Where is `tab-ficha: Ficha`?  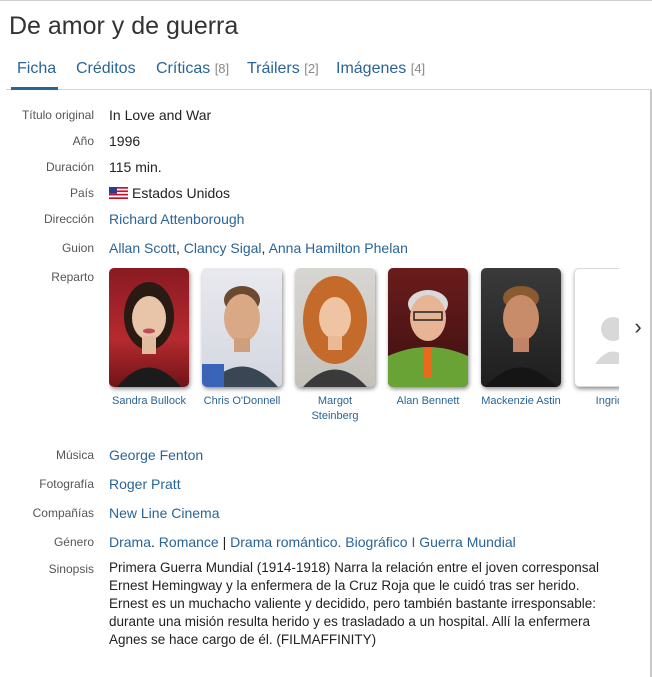
tab-ficha: Ficha is located at coordinates (34, 73).